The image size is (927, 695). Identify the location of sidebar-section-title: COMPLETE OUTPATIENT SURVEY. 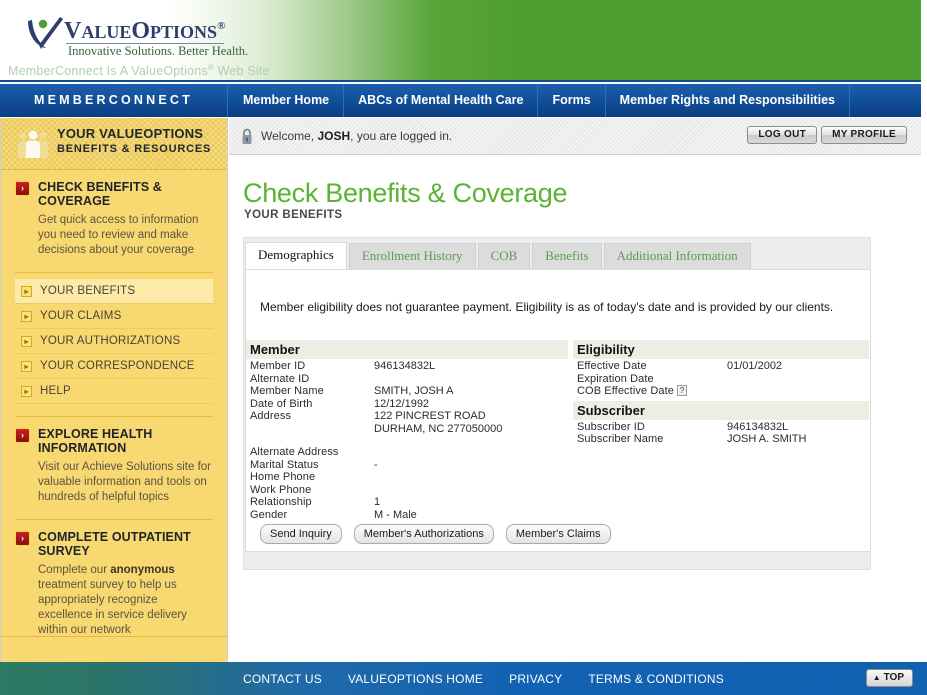
(114, 544).